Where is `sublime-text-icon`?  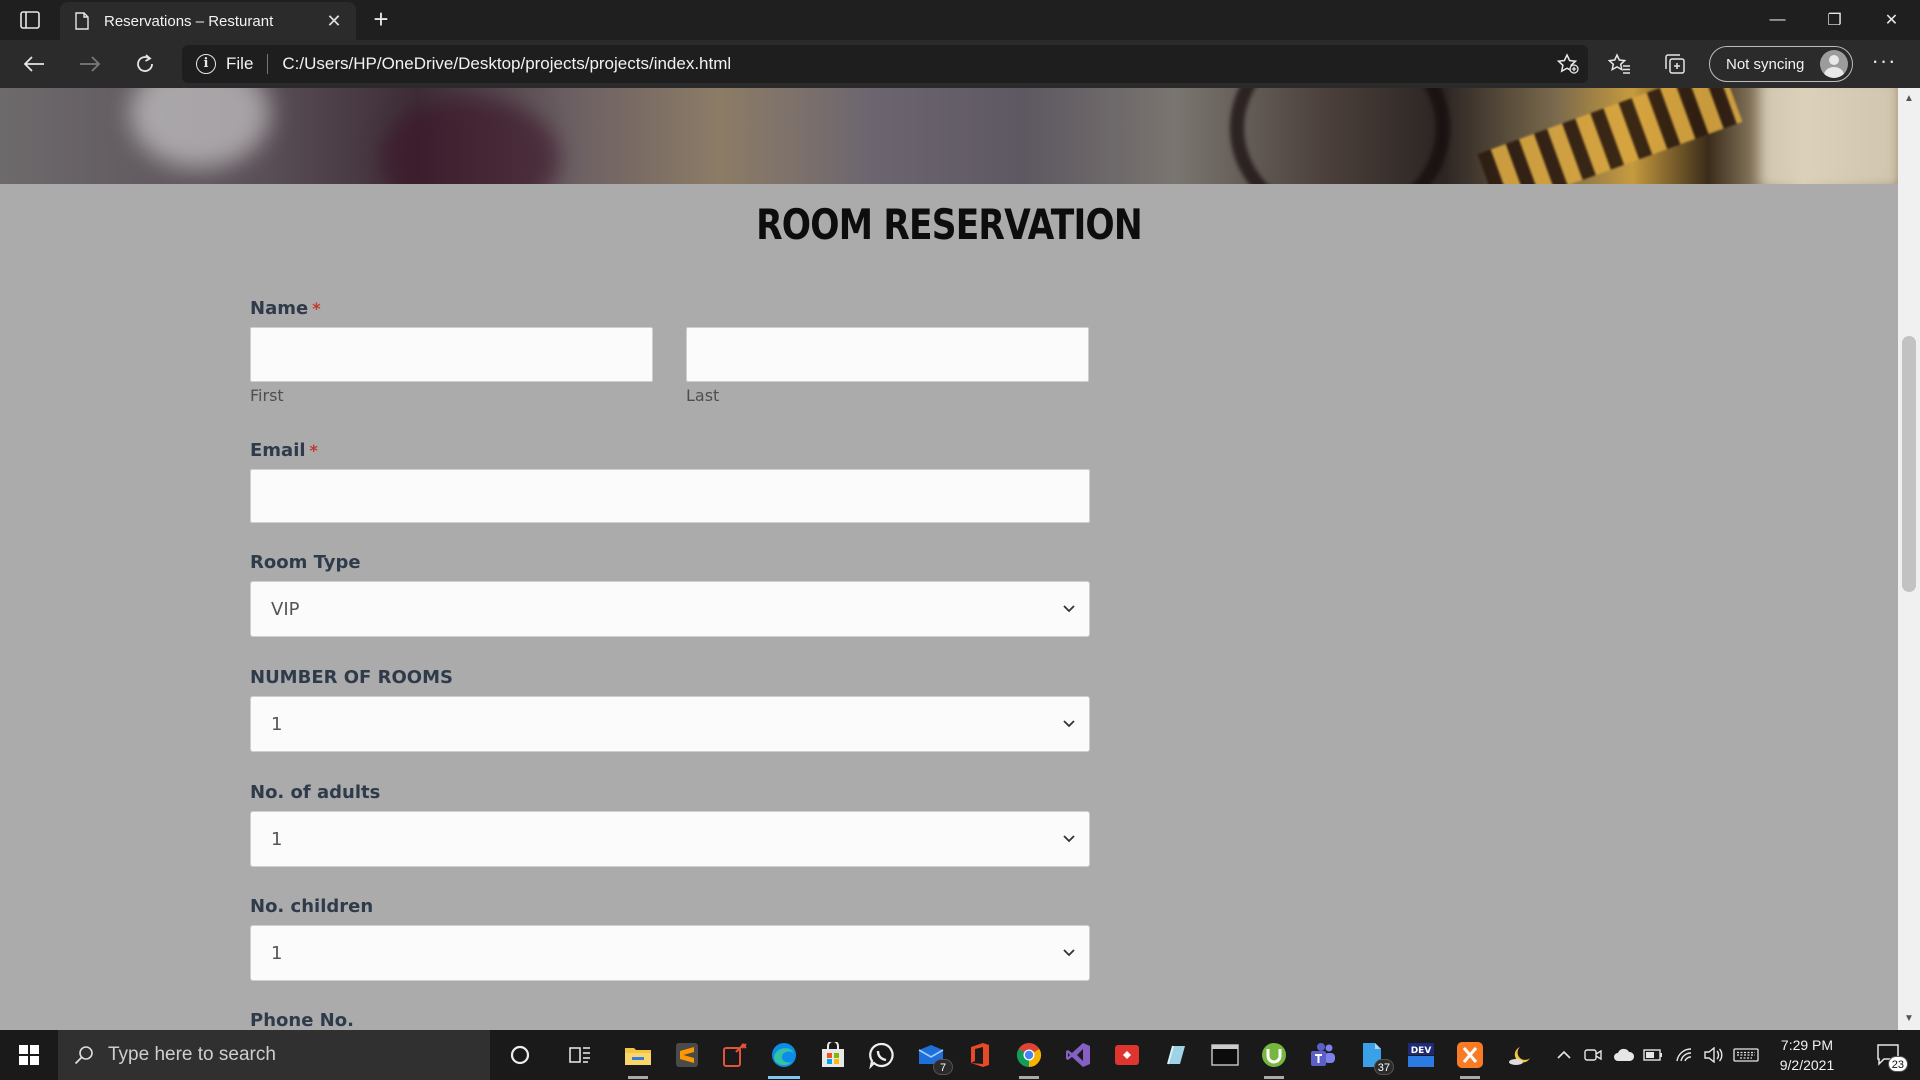
sublime-text-icon is located at coordinates (687, 1055).